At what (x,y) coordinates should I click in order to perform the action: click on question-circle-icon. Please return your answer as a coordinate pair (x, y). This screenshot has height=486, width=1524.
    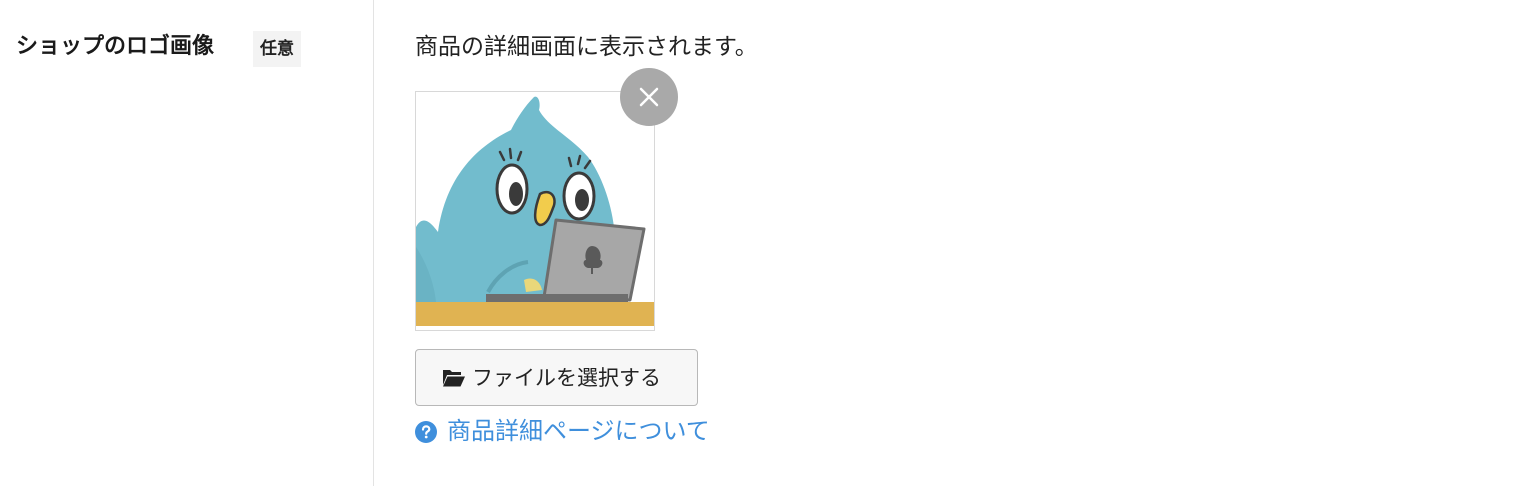
    Looking at the image, I should click on (426, 432).